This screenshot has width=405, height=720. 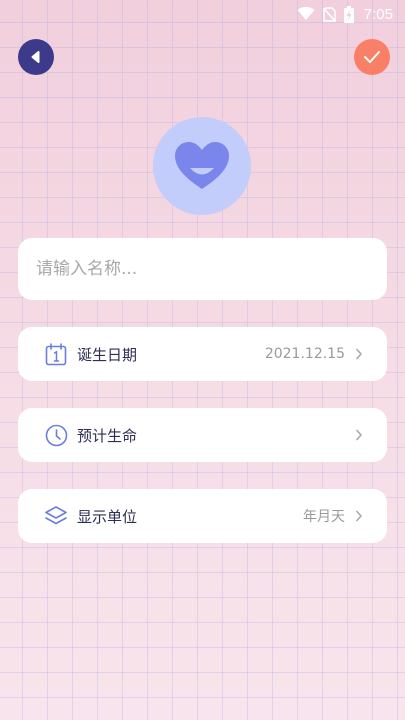 What do you see at coordinates (107, 435) in the screenshot?
I see `life-expectancy-label: 预计生命` at bounding box center [107, 435].